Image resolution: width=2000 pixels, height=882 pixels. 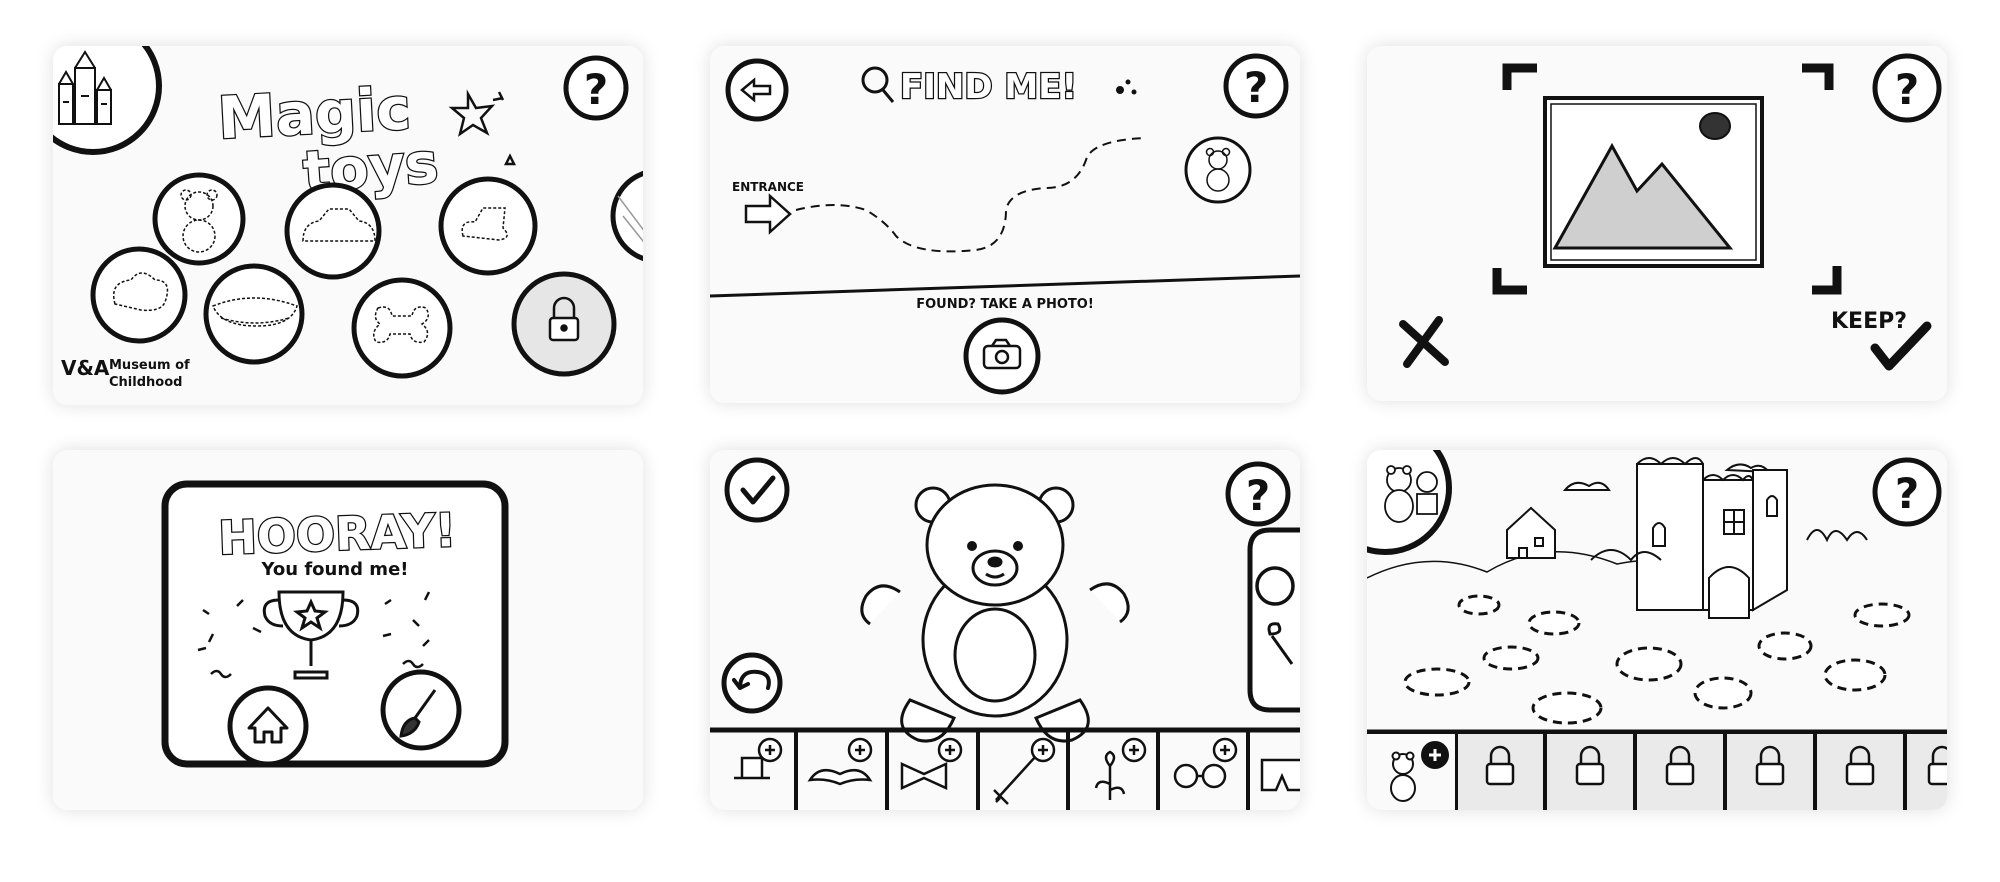 I want to click on colour-swatch-button, so click(x=1275, y=586).